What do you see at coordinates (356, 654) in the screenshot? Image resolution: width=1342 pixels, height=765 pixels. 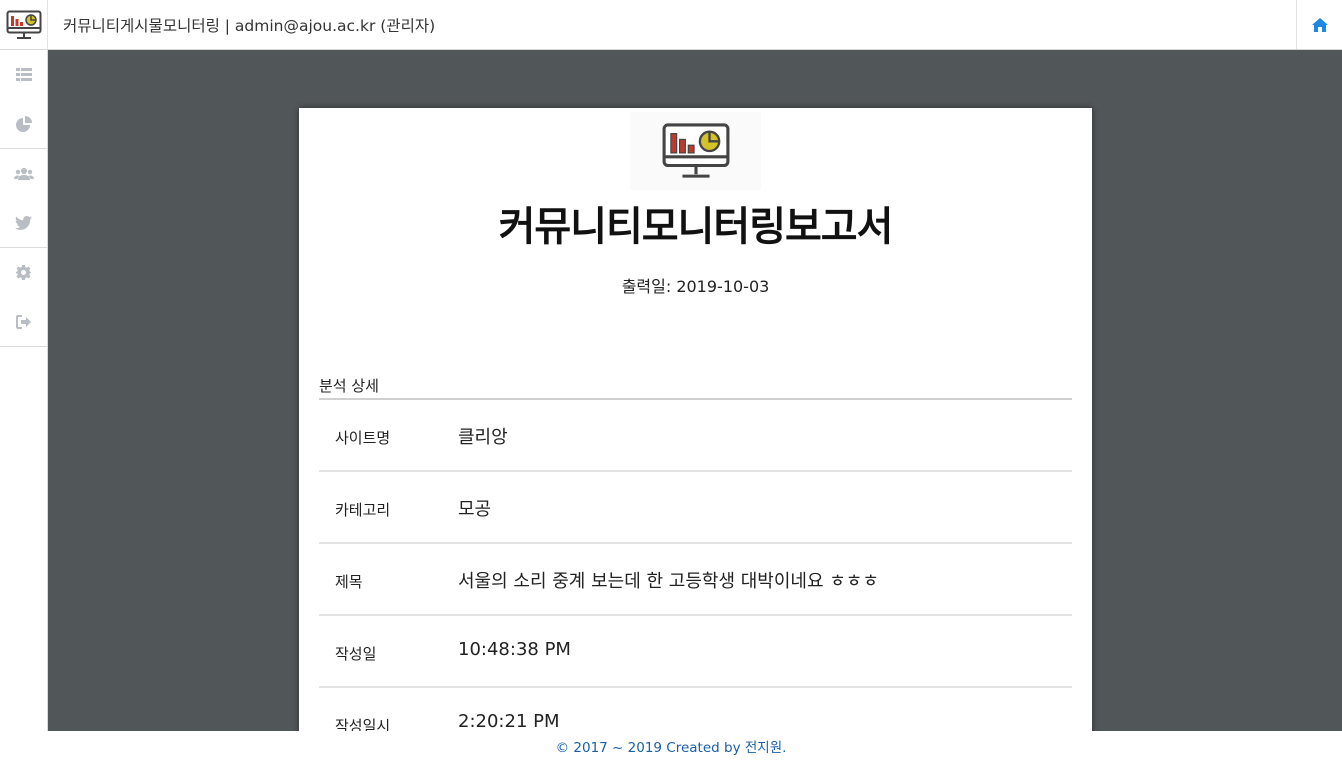 I see `detail-label: 작성일` at bounding box center [356, 654].